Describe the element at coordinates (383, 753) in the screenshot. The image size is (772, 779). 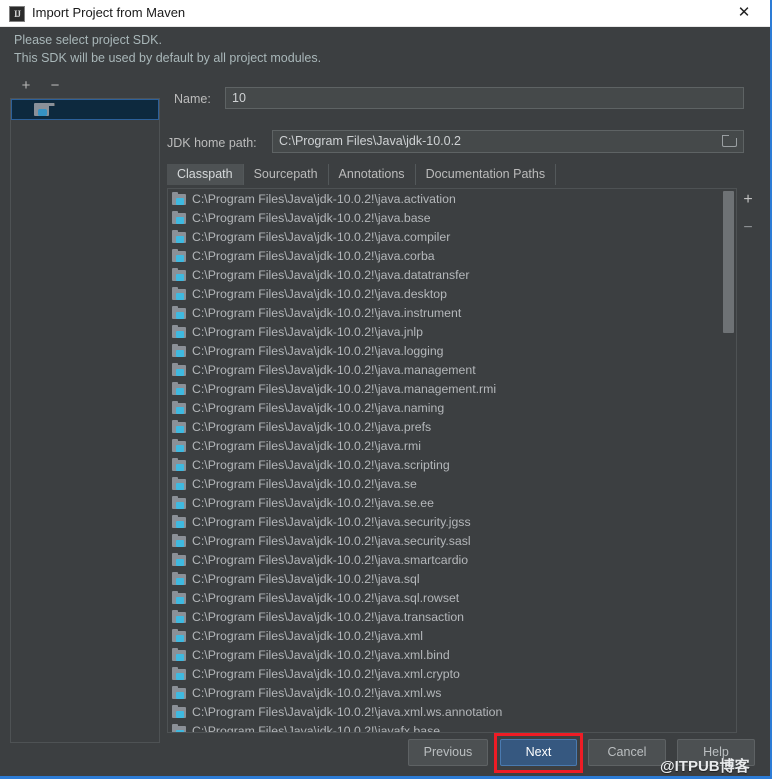
I see `dialog-buttons: Previous Next Cancel Help` at that location.